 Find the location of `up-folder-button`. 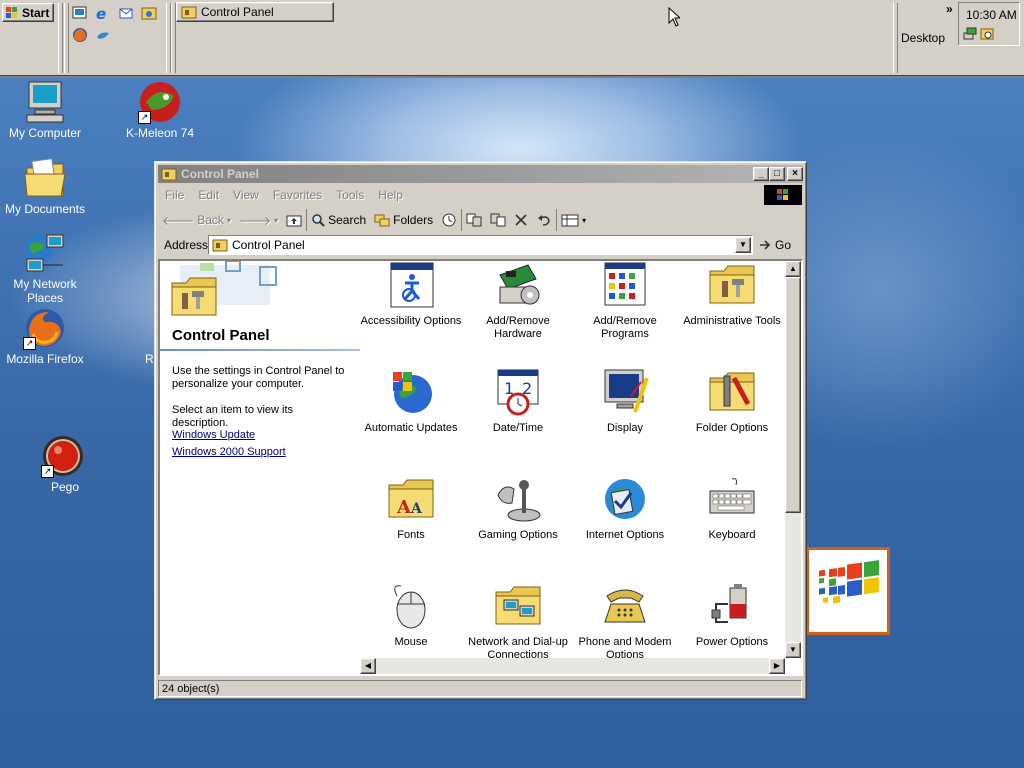

up-folder-button is located at coordinates (294, 220).